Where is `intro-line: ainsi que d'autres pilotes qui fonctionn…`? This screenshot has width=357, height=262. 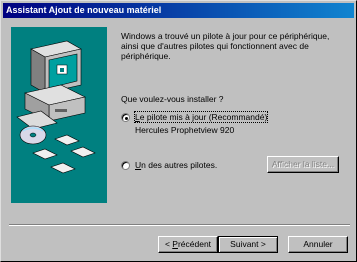
intro-line: ainsi que d'autres pilotes qui fonctionn… is located at coordinates (215, 46).